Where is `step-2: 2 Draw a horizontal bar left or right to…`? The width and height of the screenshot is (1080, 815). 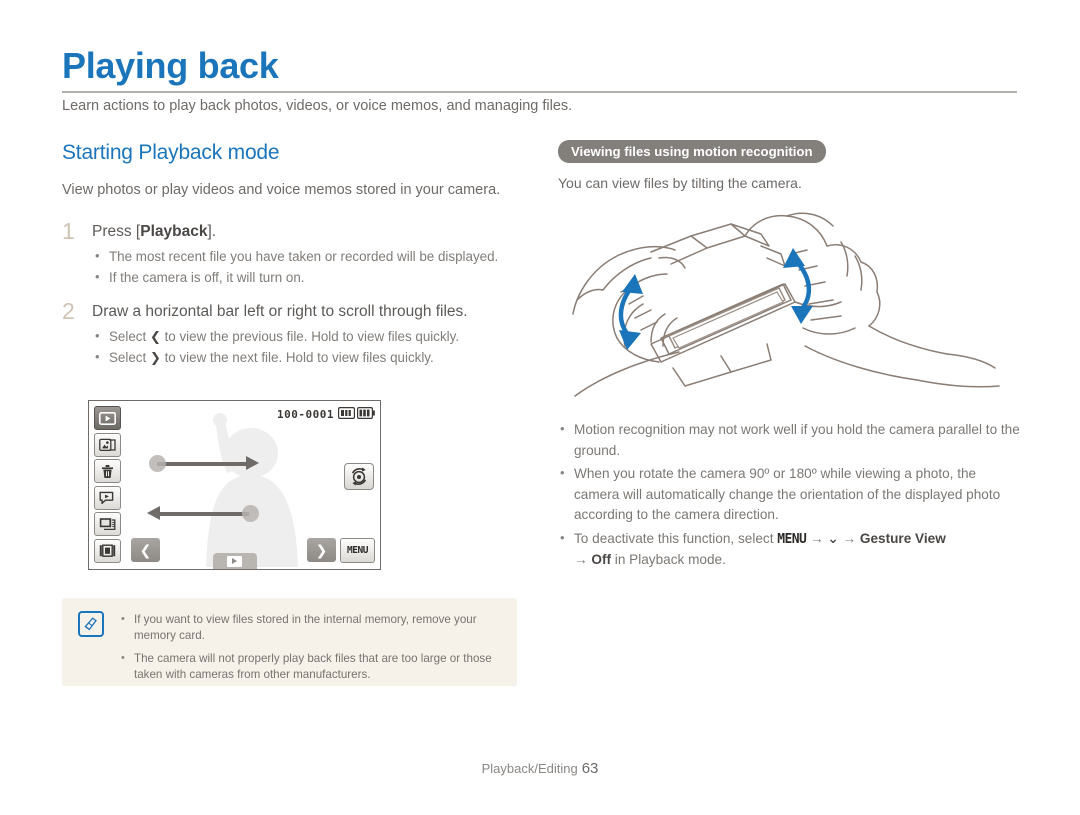
step-2: 2 Draw a horizontal bar left or right to… is located at coordinates (292, 333).